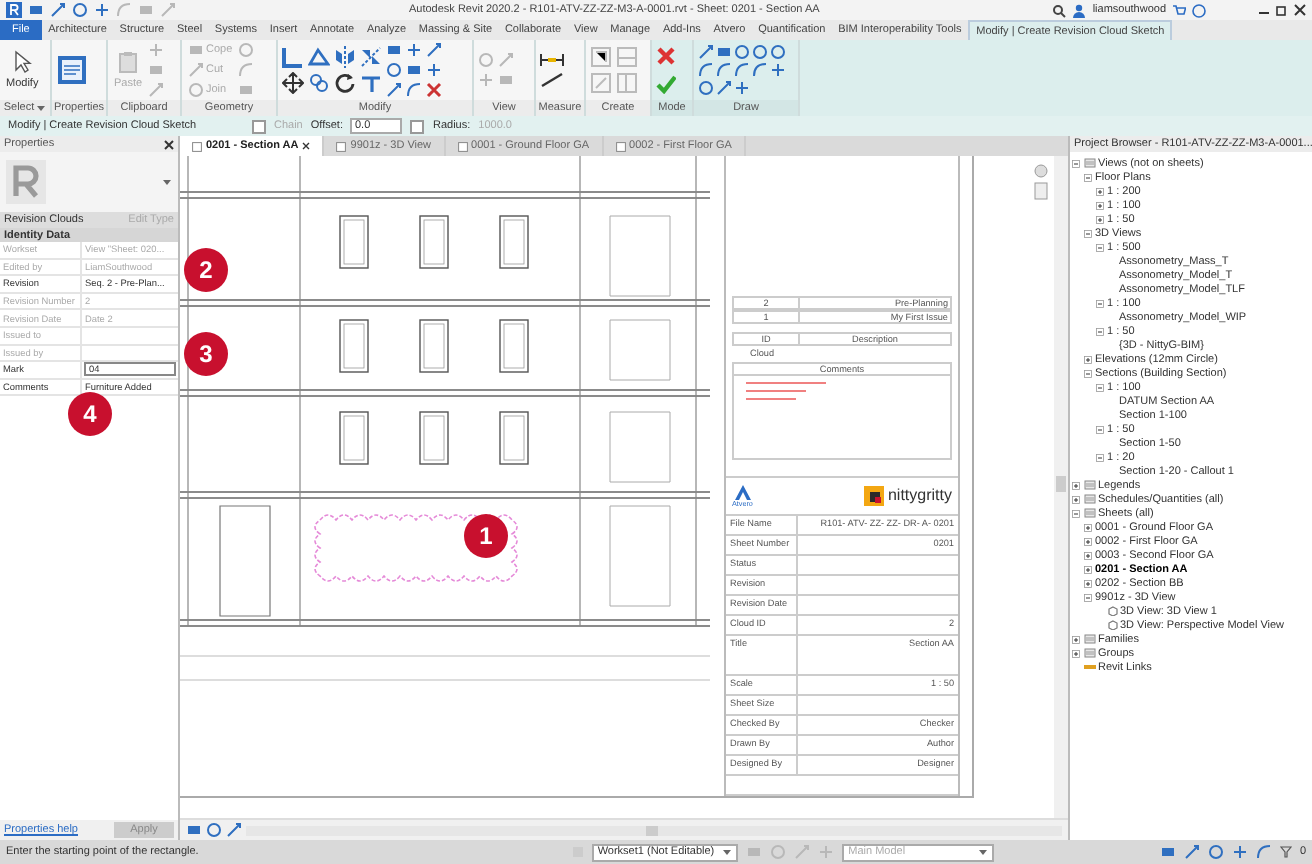 This screenshot has width=1312, height=864. Describe the element at coordinates (919, 495) in the screenshot. I see `logo-text: nittygritty` at that location.